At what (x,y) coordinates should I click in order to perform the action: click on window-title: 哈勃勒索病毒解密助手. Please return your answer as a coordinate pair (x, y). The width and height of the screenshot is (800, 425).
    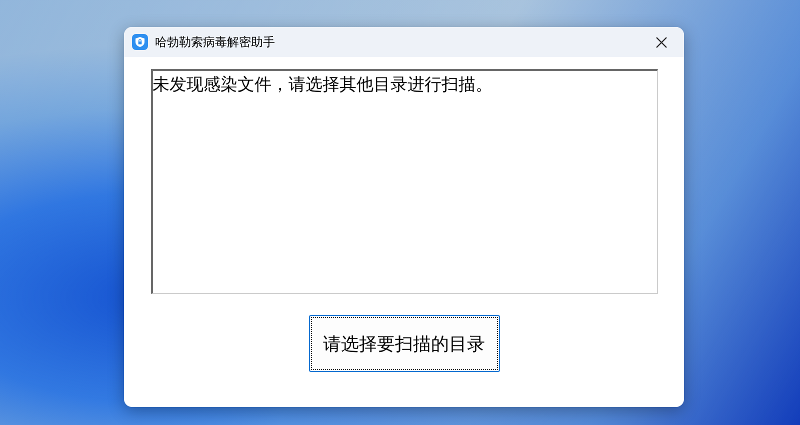
    Looking at the image, I should click on (215, 42).